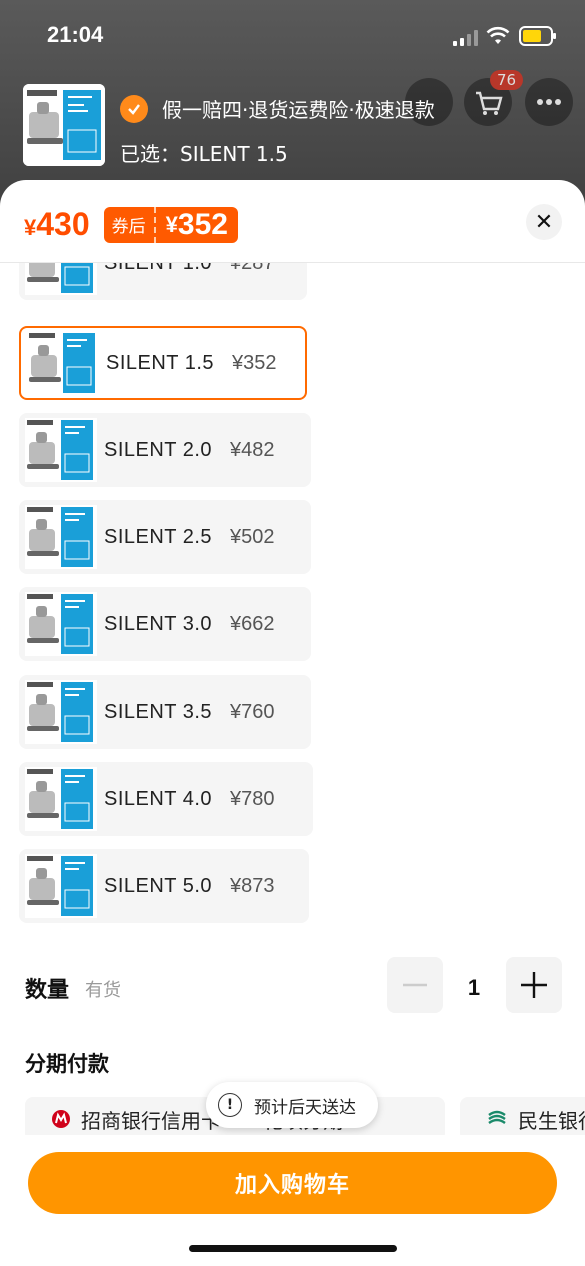 The width and height of the screenshot is (585, 1266). I want to click on delivery-text: 预计后天送达, so click(305, 1107).